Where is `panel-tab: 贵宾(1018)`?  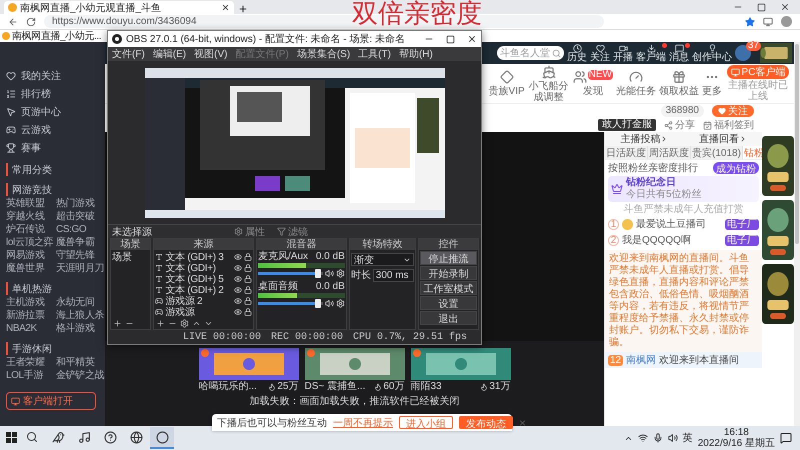 panel-tab: 贵宾(1018) is located at coordinates (717, 152).